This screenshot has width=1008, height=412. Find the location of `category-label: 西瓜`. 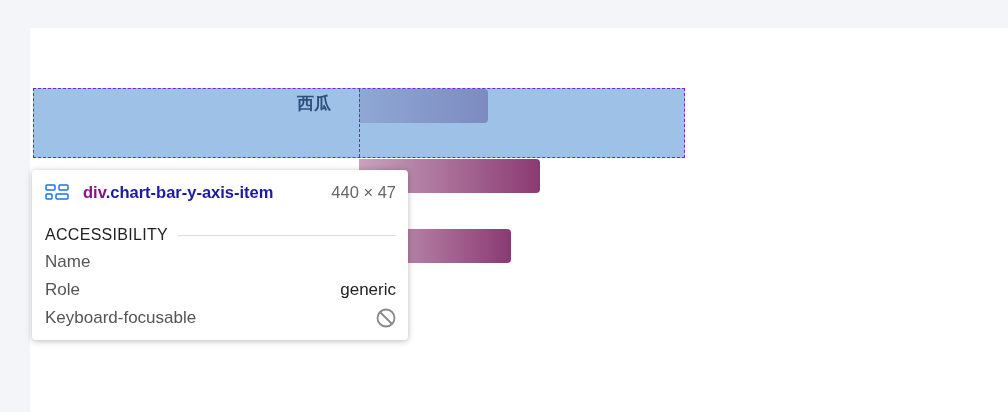

category-label: 西瓜 is located at coordinates (314, 103).